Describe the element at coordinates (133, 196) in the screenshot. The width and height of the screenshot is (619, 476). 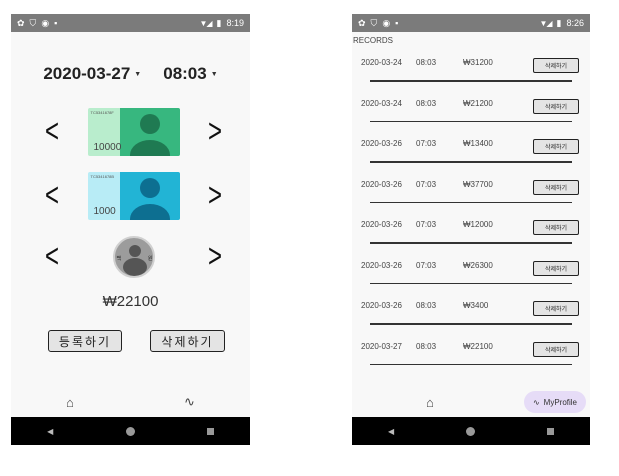
I see `banknote-1000: TC5341678B 1000` at that location.